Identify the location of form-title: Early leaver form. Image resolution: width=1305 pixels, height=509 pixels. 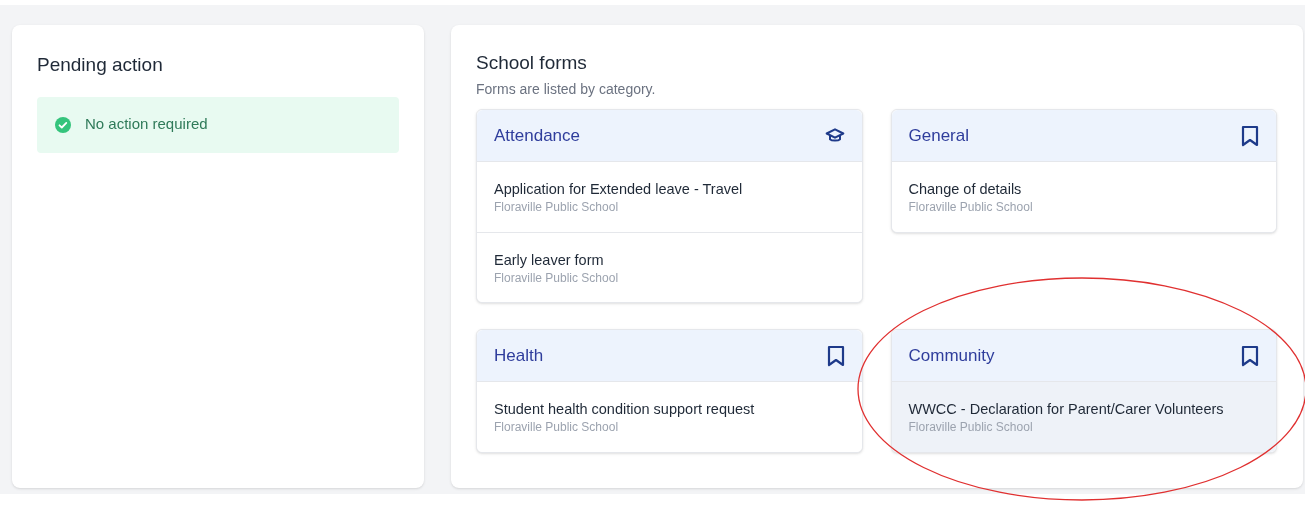
(549, 260).